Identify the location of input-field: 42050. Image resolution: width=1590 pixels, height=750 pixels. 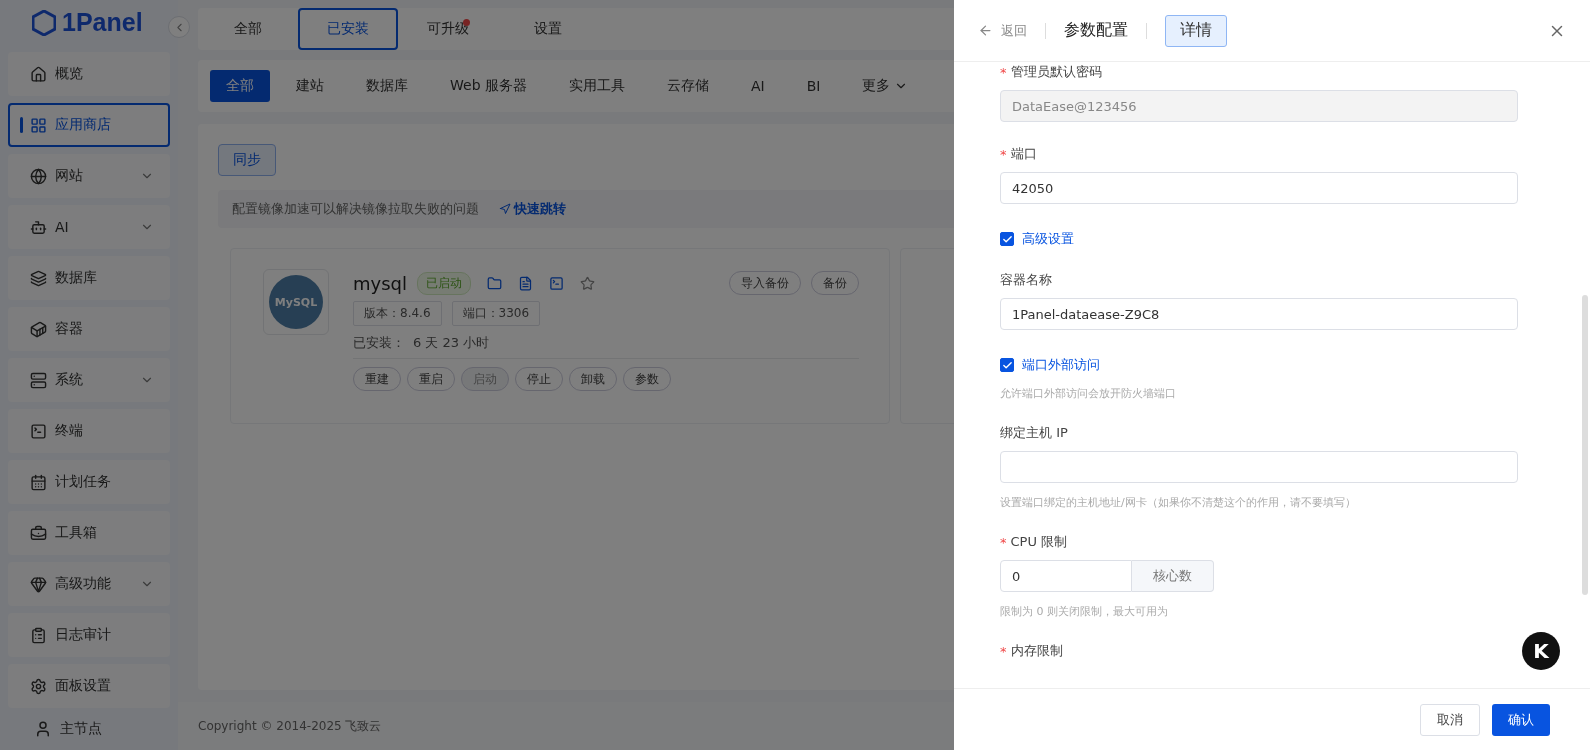
(1259, 188).